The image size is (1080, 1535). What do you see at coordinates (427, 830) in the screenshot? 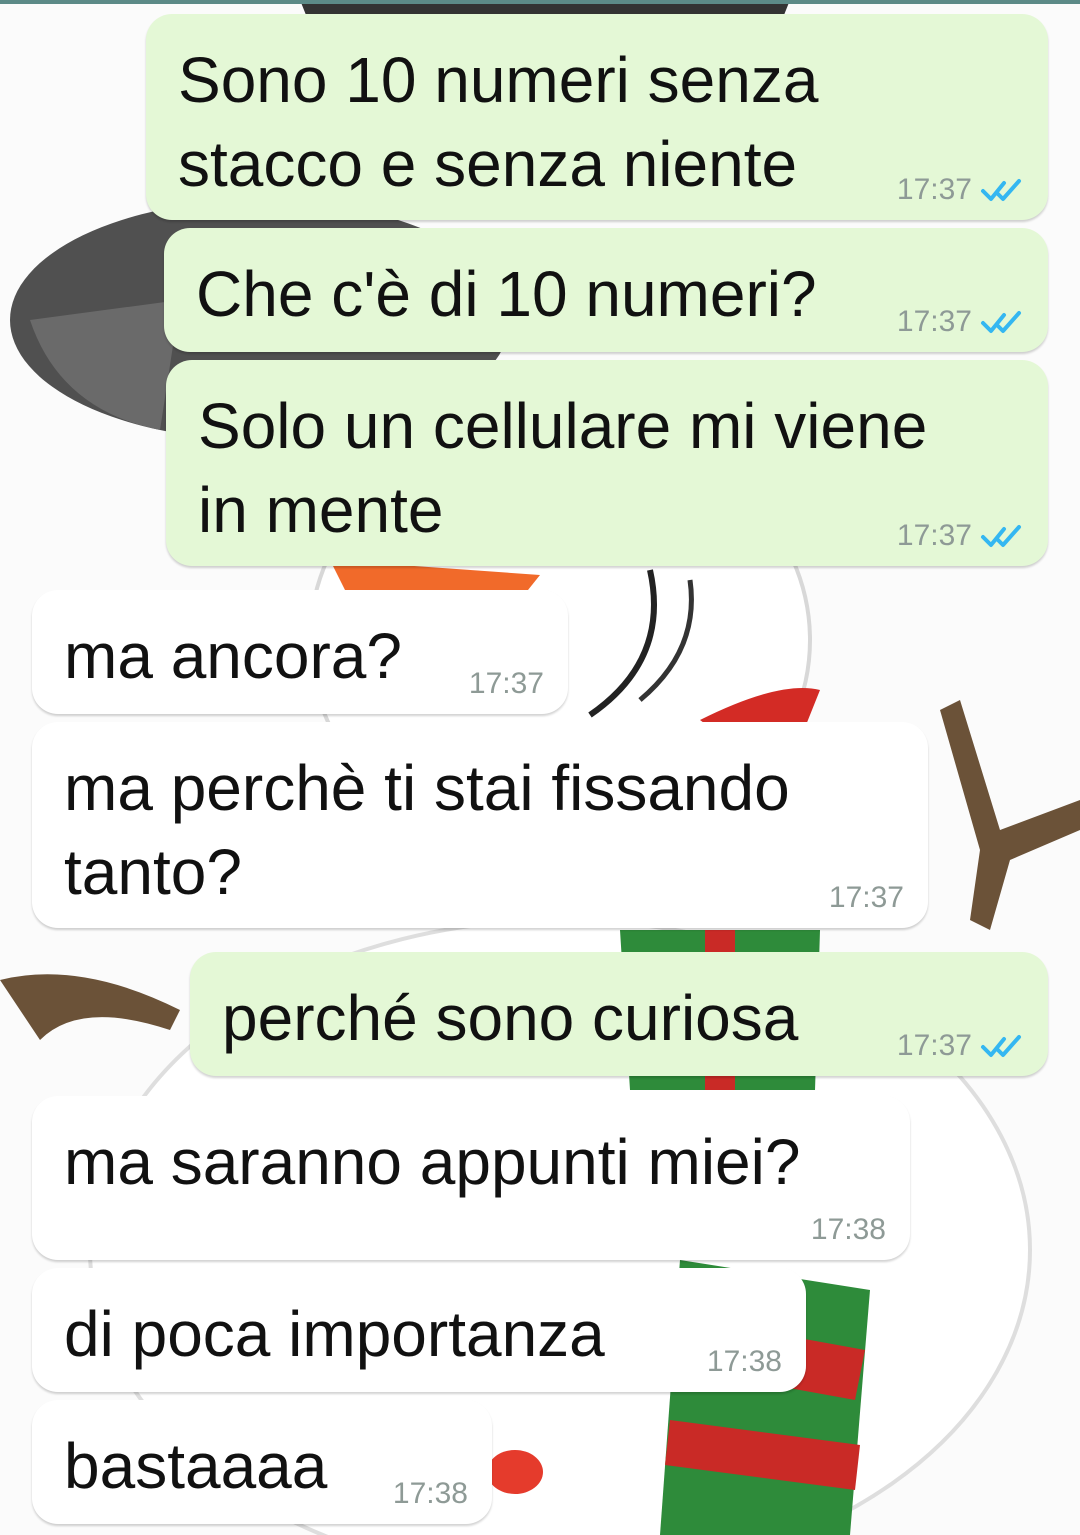
I see `message-text: ma perchè ti stai fissando tanto?` at bounding box center [427, 830].